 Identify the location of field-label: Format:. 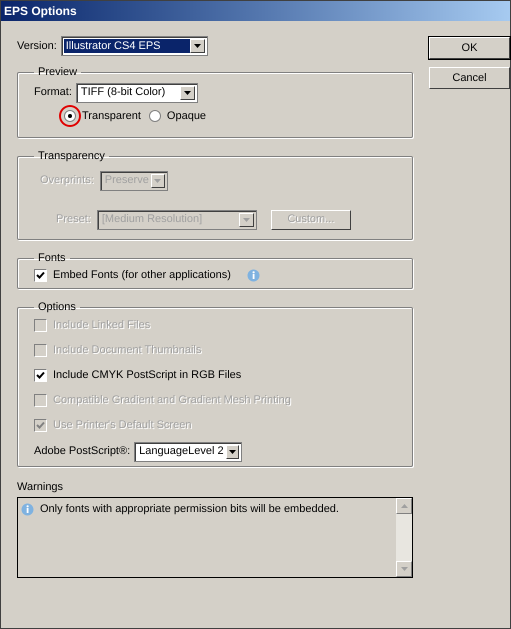
(53, 92).